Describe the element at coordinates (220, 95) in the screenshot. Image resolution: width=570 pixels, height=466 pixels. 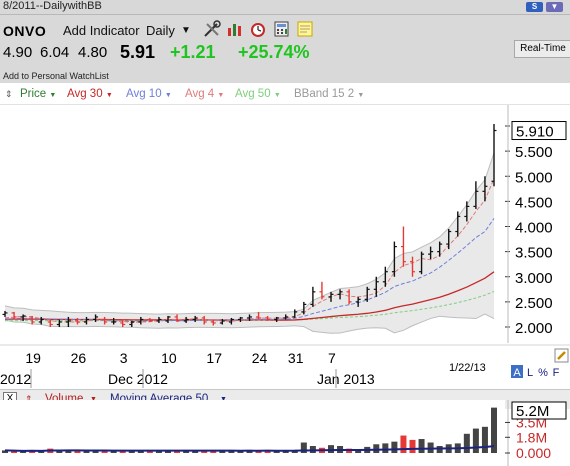
I see `legend-avg4-caret: ▼` at that location.